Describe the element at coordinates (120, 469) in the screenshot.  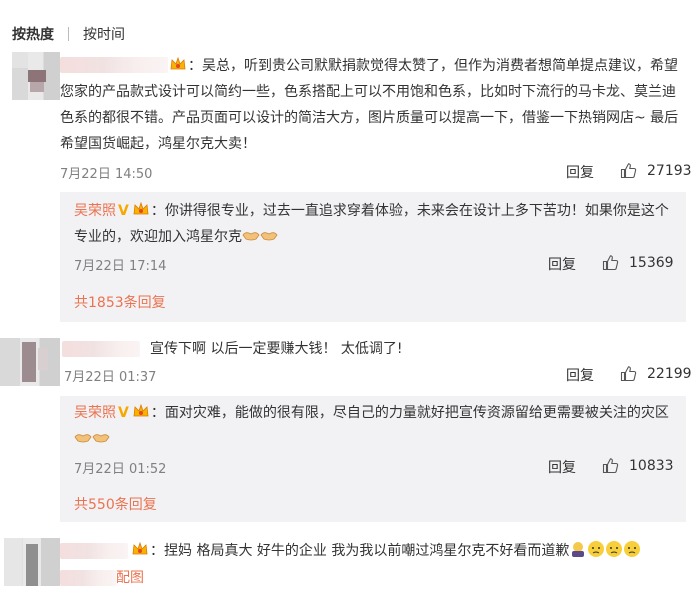
I see `reply-time: 7月22日 01:52` at that location.